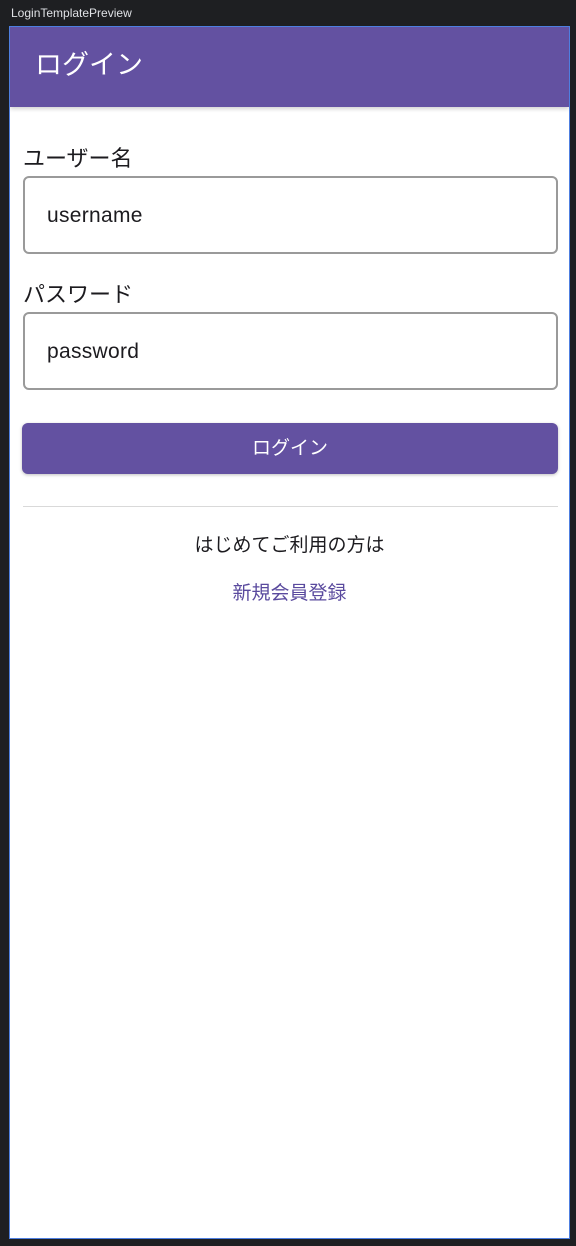 The width and height of the screenshot is (576, 1246). I want to click on password-field: password, so click(290, 351).